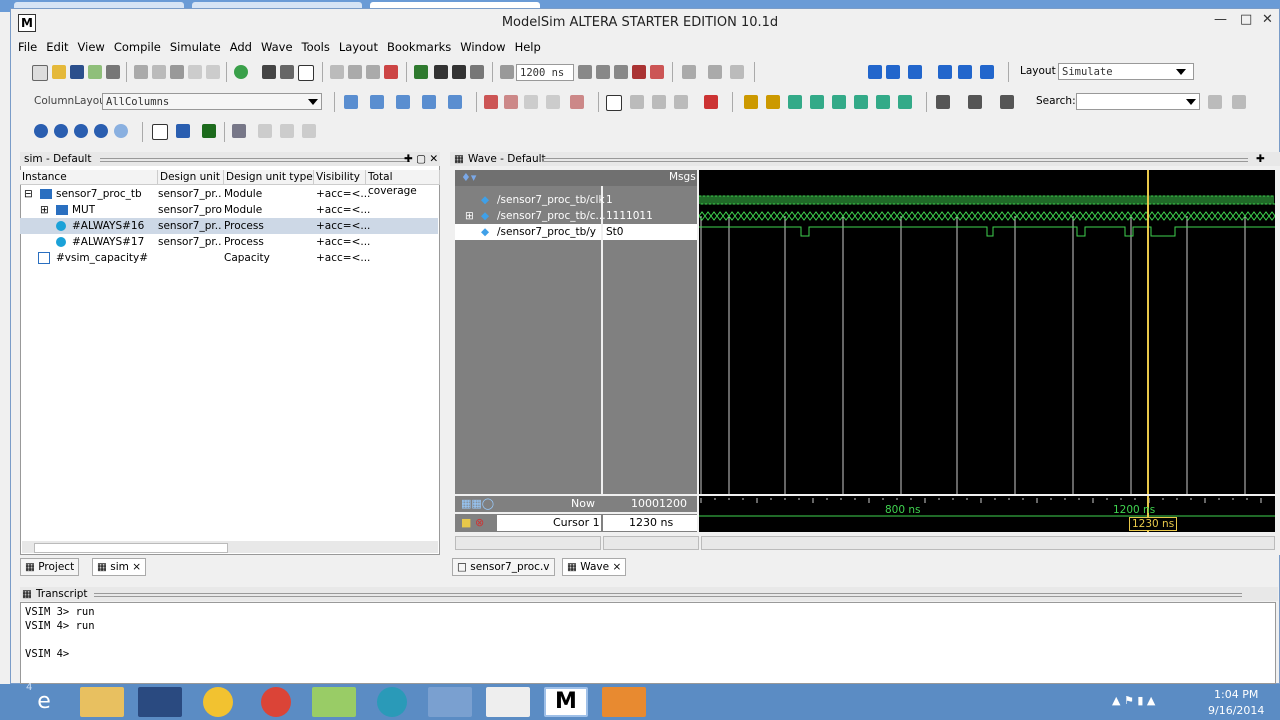 The image size is (1280, 720). Describe the element at coordinates (230, 547) in the screenshot. I see `sim-hscrollbar` at that location.